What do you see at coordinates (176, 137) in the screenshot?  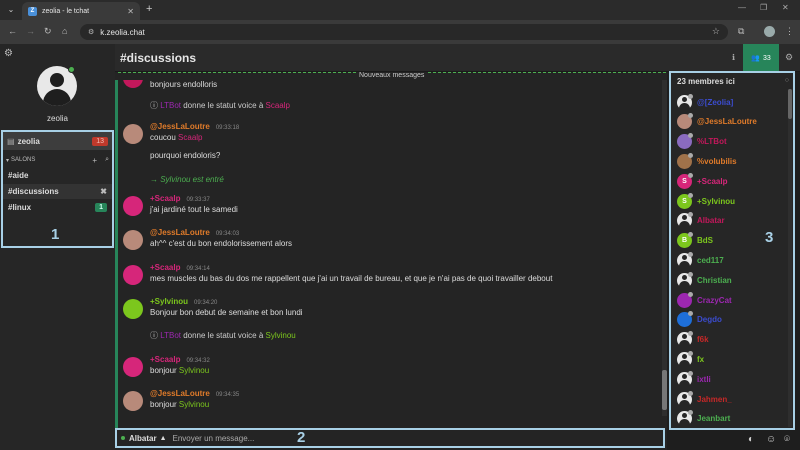 I see `message-text: coucou Scaalp` at bounding box center [176, 137].